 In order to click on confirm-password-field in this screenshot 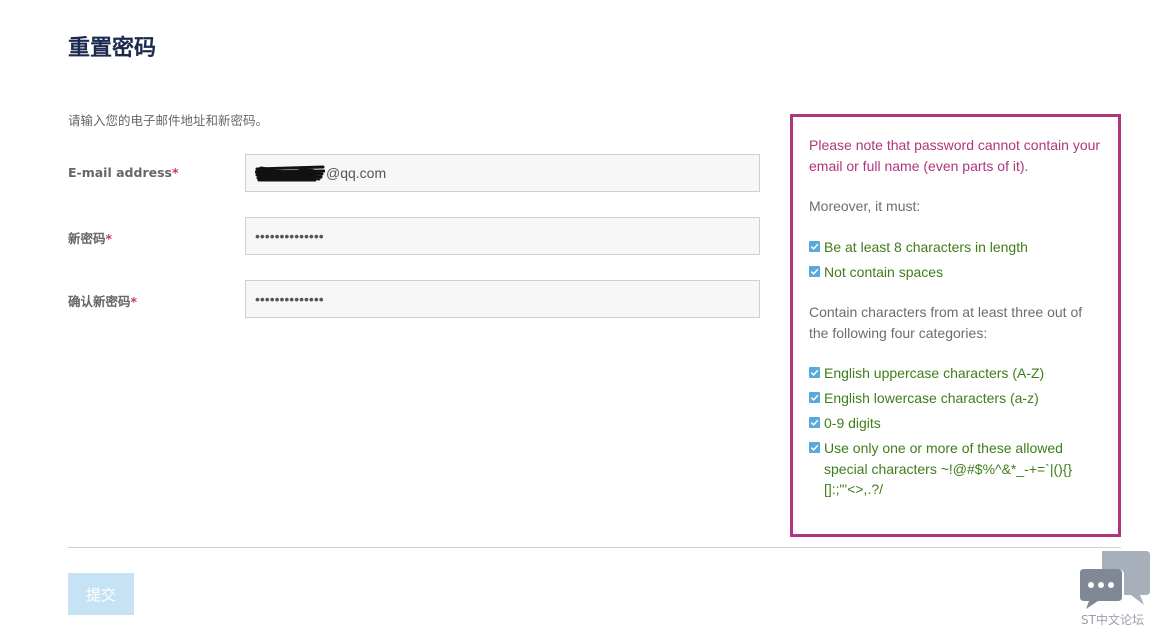, I will do `click(502, 299)`.